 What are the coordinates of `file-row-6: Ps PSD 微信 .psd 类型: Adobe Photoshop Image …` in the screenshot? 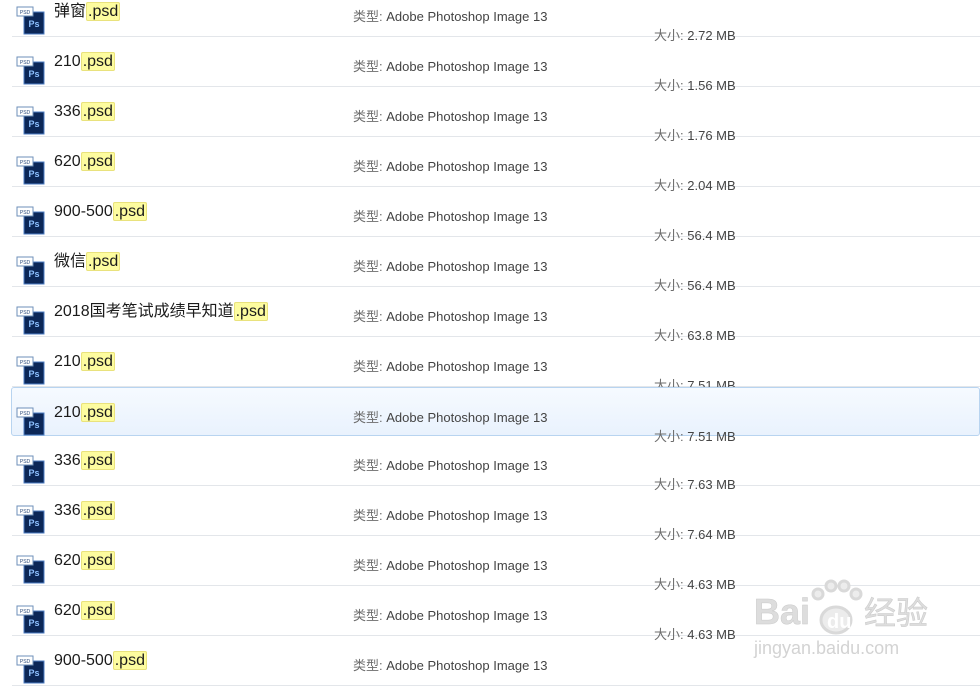 It's located at (496, 265).